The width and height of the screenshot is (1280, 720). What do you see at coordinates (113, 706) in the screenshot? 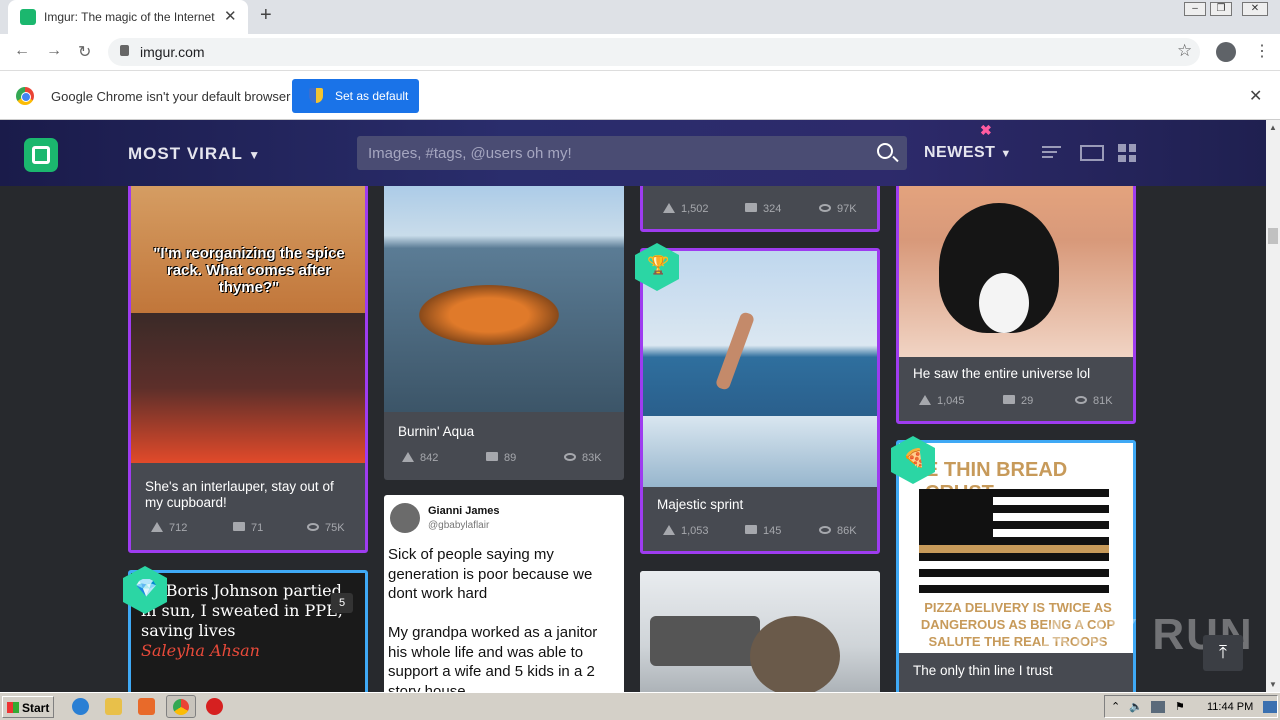
I see `explorer-folder-icon` at bounding box center [113, 706].